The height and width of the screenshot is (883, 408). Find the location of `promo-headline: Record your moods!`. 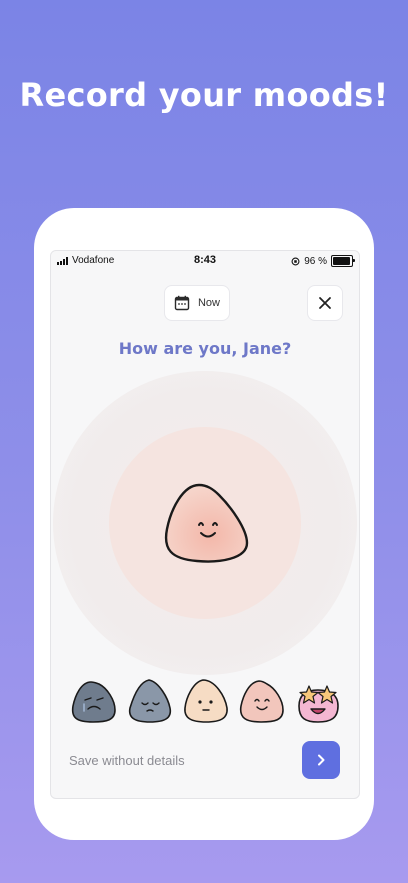

promo-headline: Record your moods! is located at coordinates (204, 95).